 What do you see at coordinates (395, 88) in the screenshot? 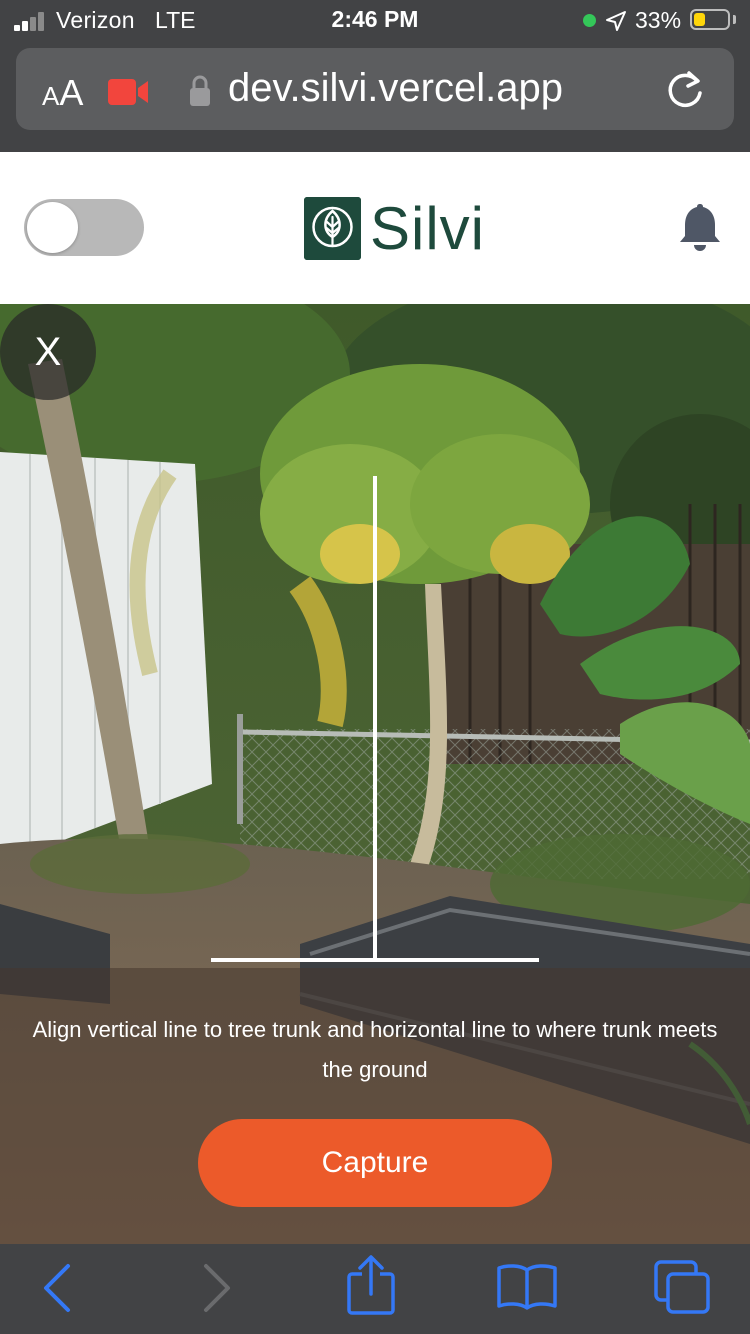
I see `url-text: dev.silvi.vercel.app` at bounding box center [395, 88].